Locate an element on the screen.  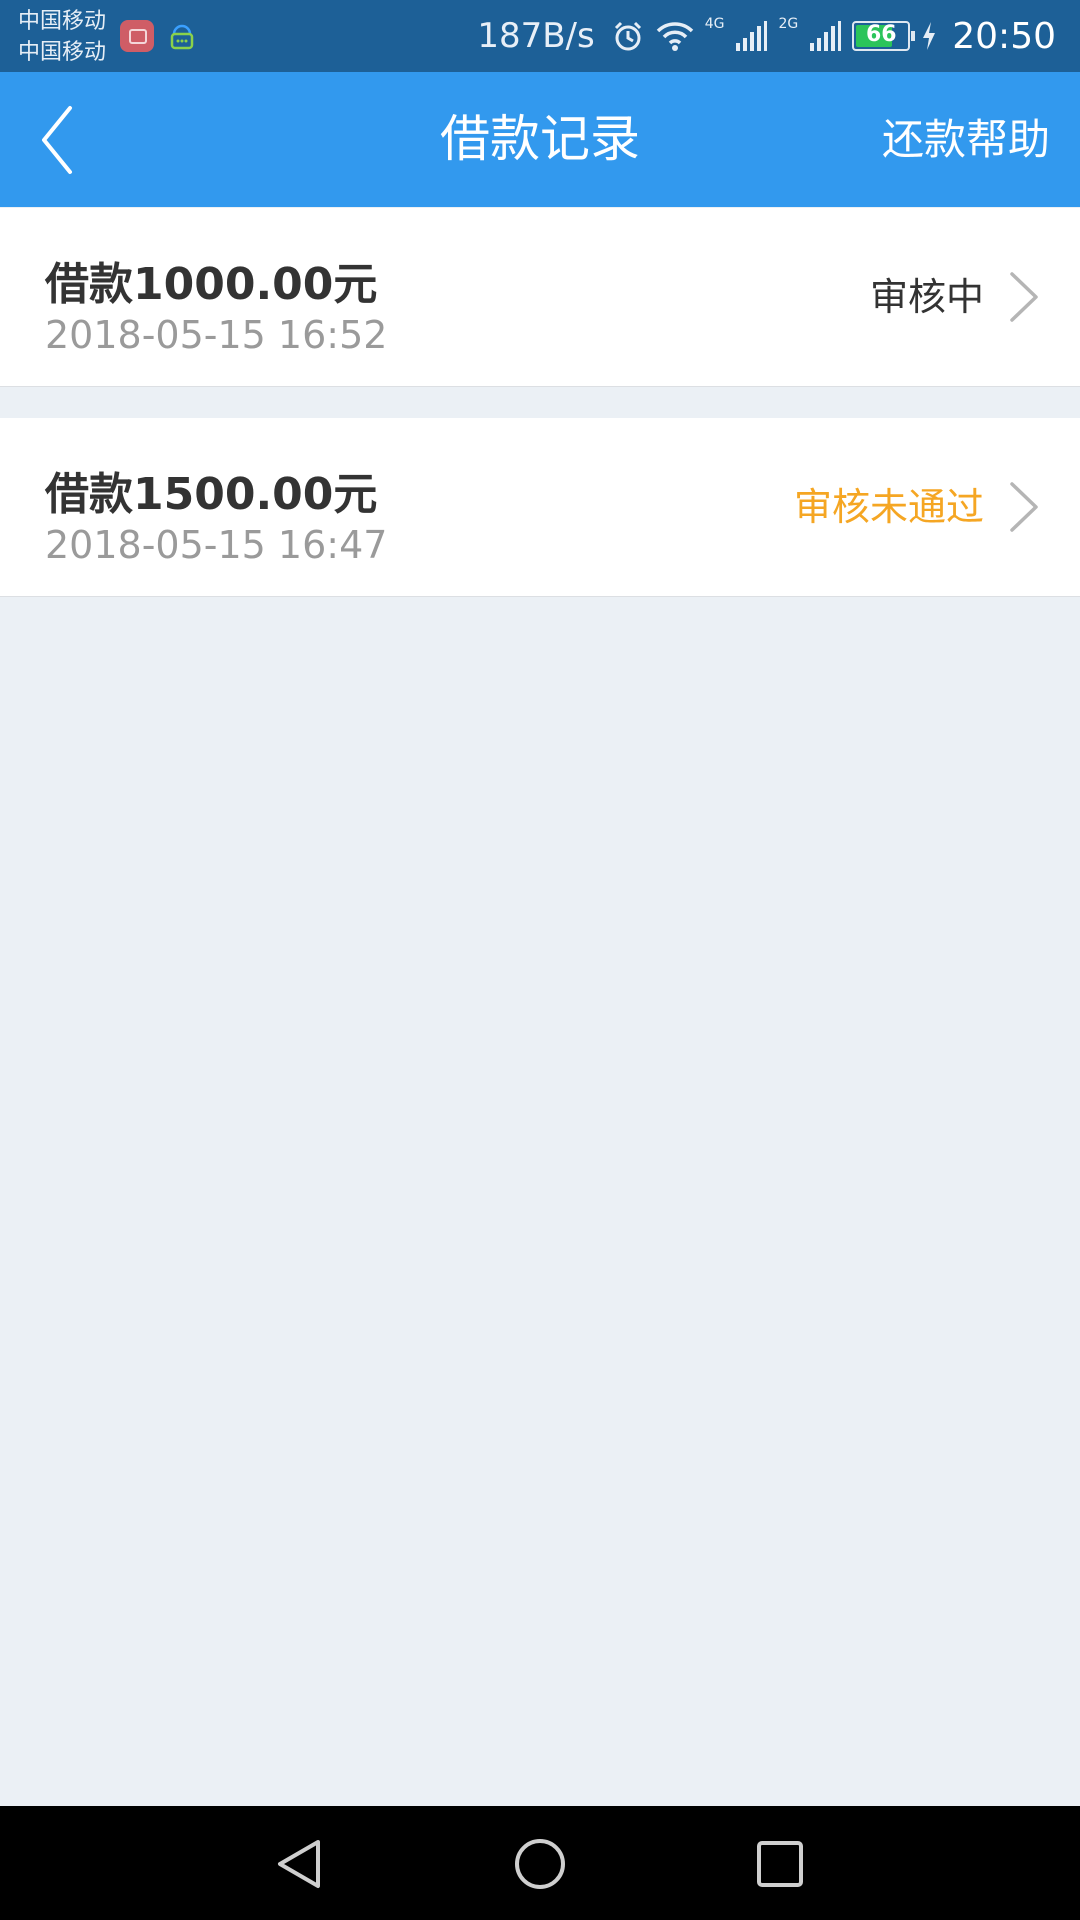
system-nav-bar is located at coordinates (540, 1863).